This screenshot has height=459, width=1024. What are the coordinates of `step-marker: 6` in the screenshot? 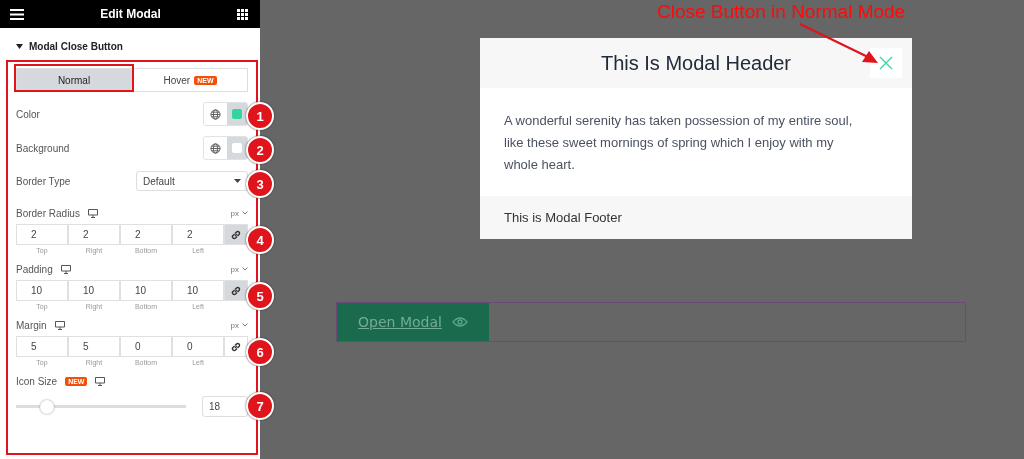 It's located at (260, 352).